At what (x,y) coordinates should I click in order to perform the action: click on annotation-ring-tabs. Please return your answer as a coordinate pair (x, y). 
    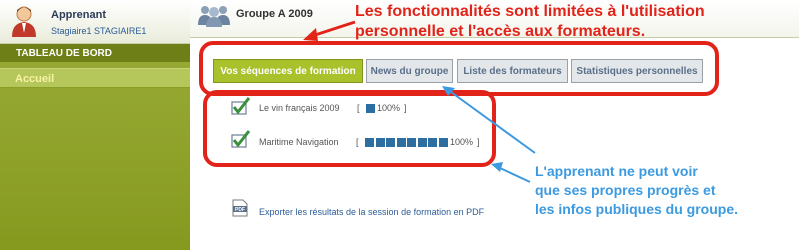
    Looking at the image, I should click on (459, 68).